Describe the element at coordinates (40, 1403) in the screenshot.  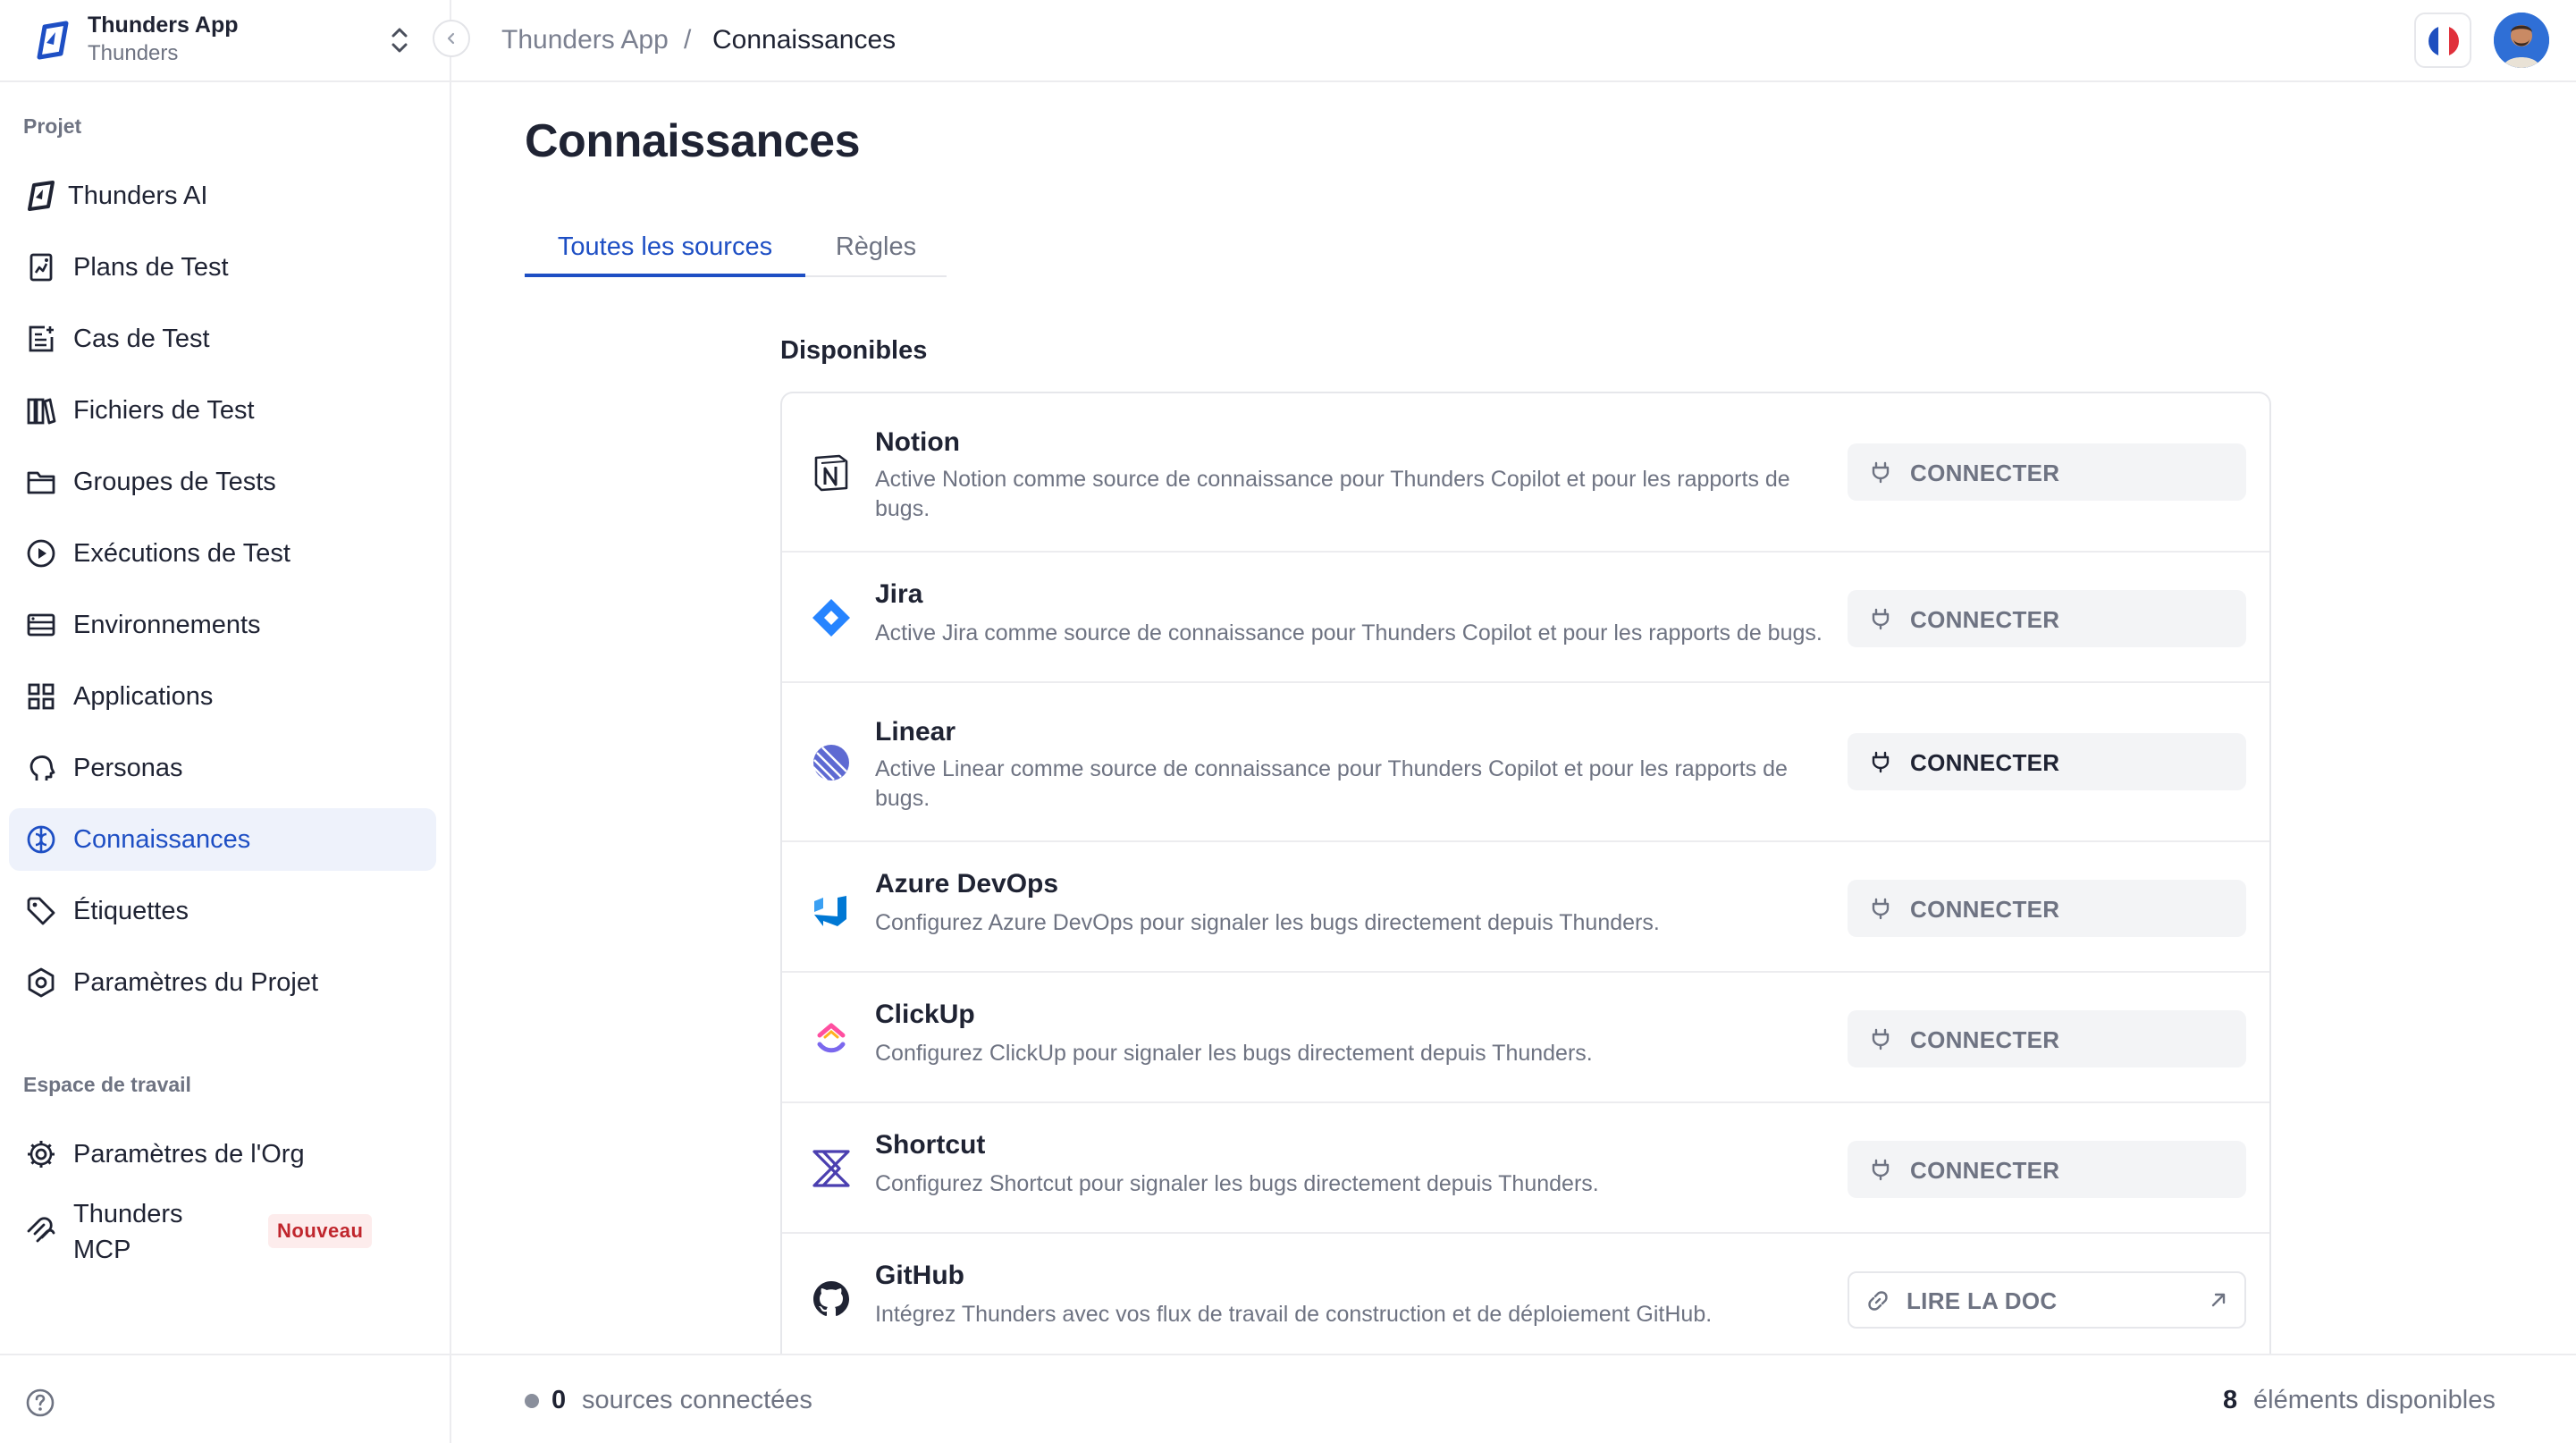
I see `help-icon` at that location.